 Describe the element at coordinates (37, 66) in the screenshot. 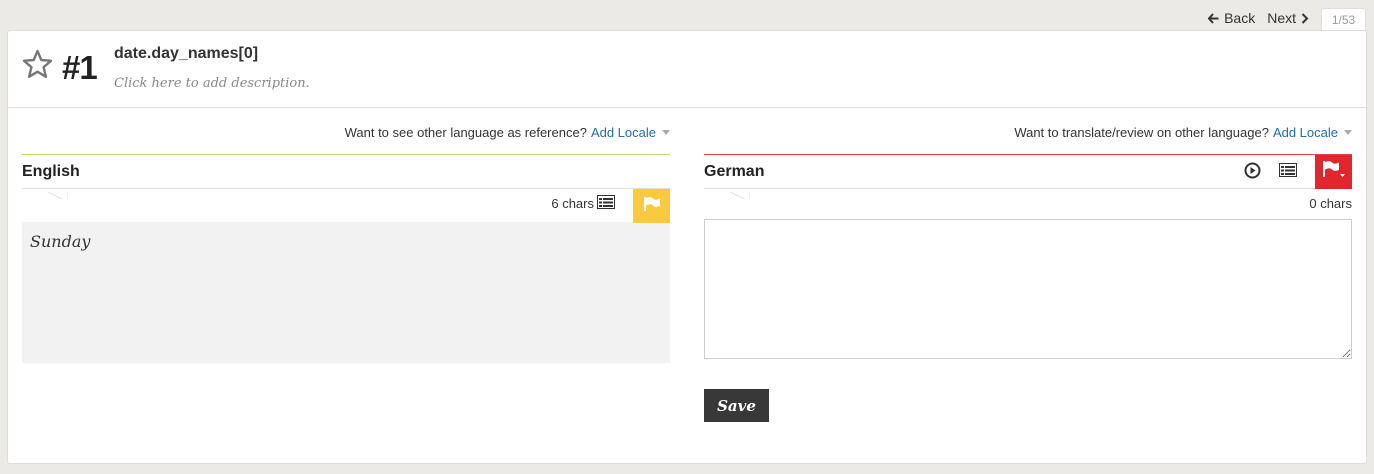

I see `star-icon` at that location.